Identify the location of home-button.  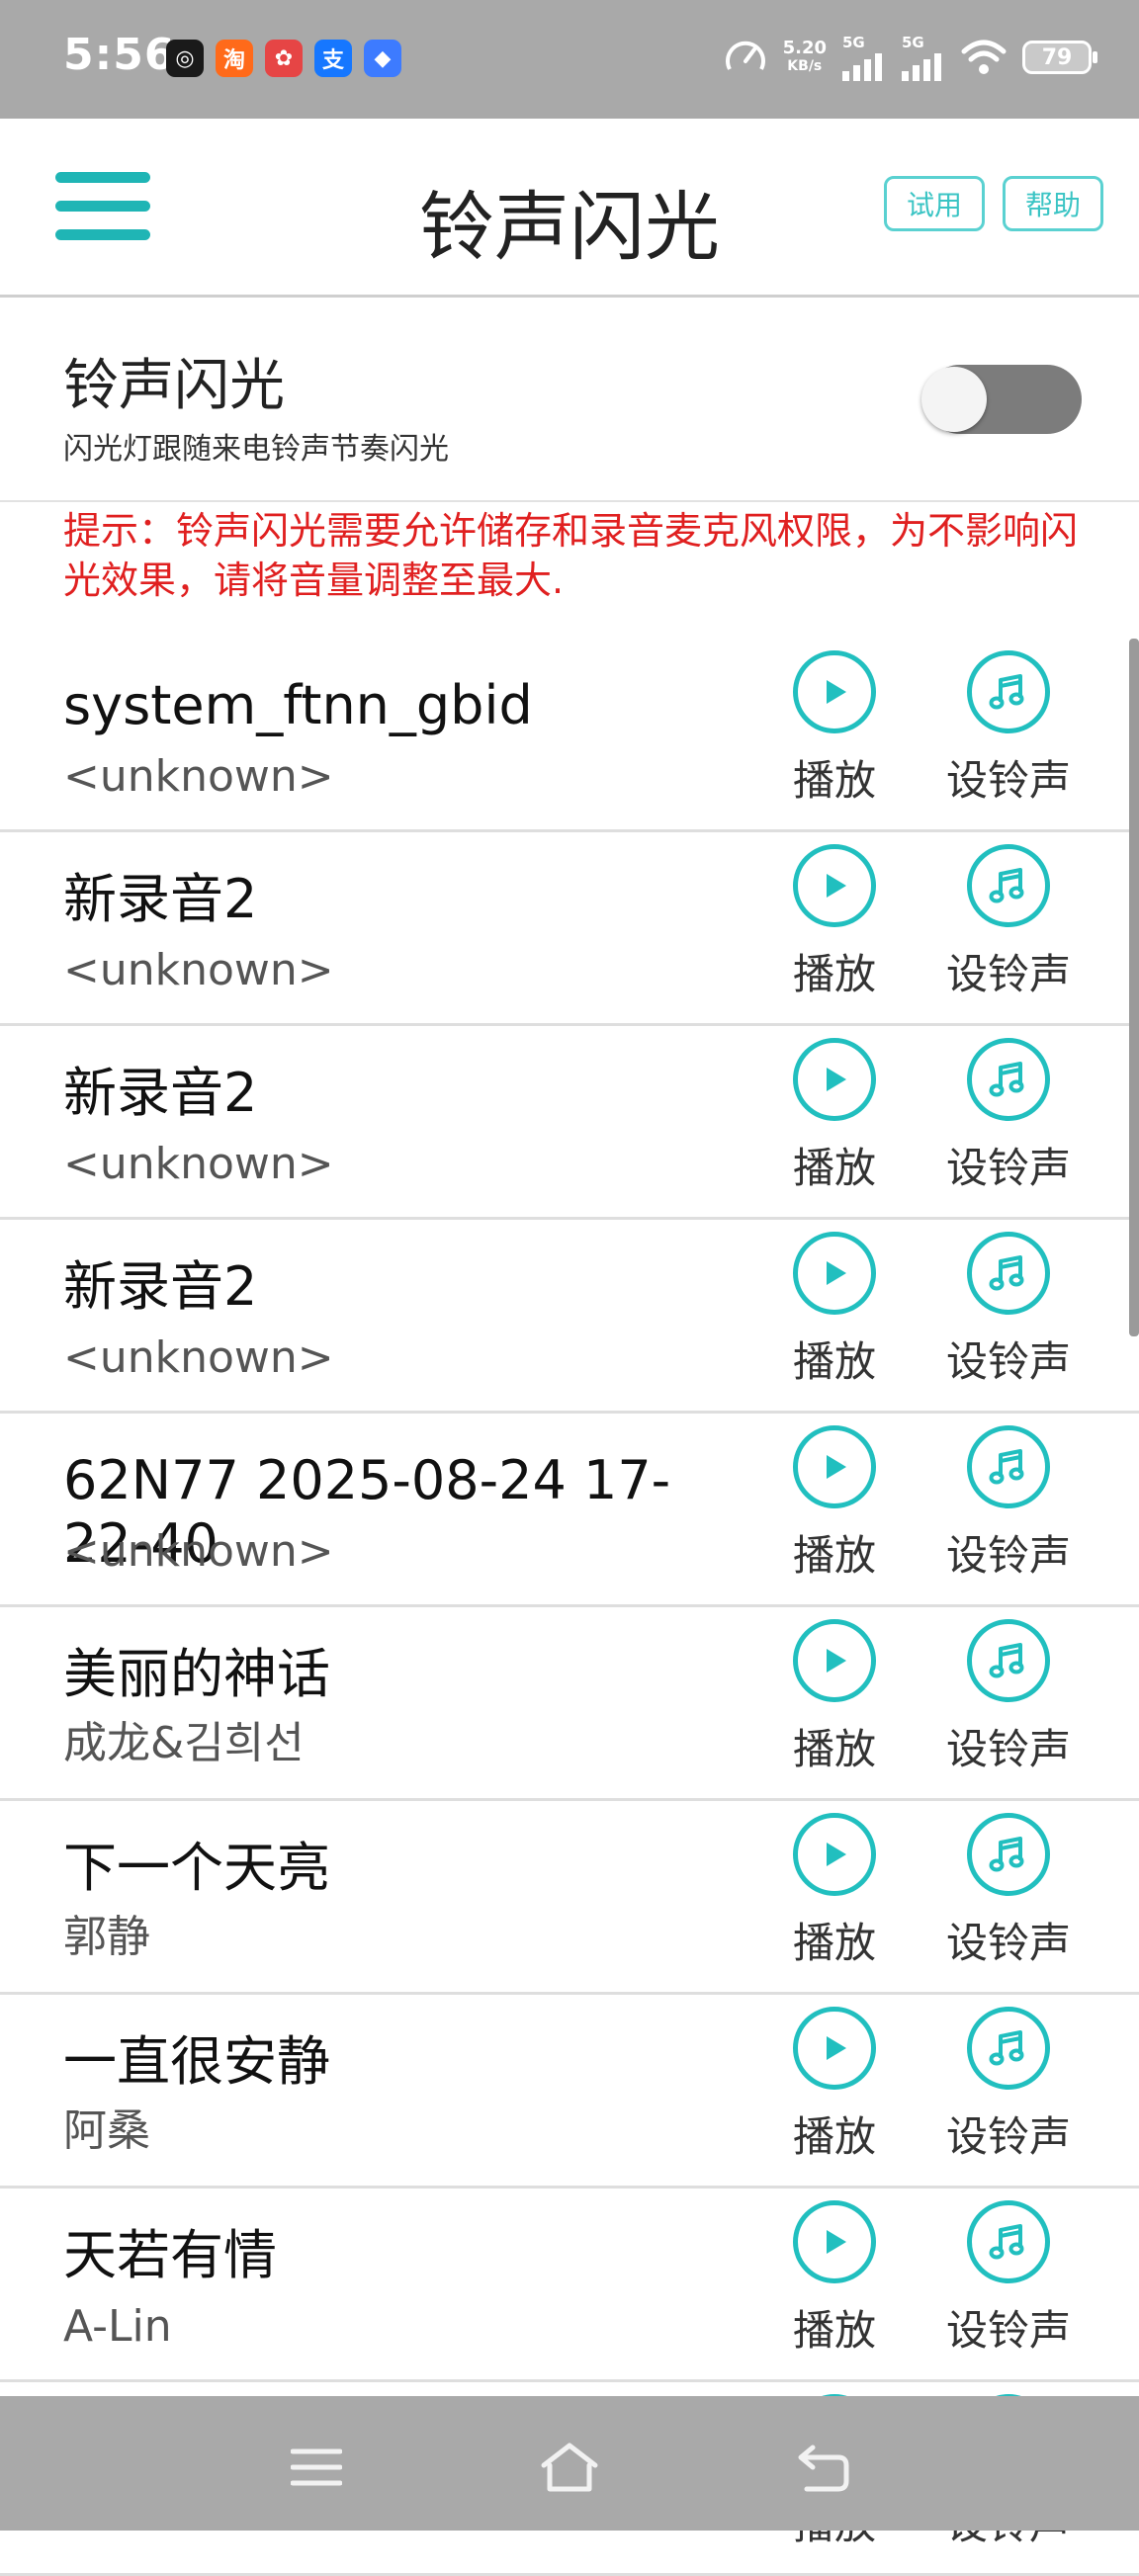
(569, 2467).